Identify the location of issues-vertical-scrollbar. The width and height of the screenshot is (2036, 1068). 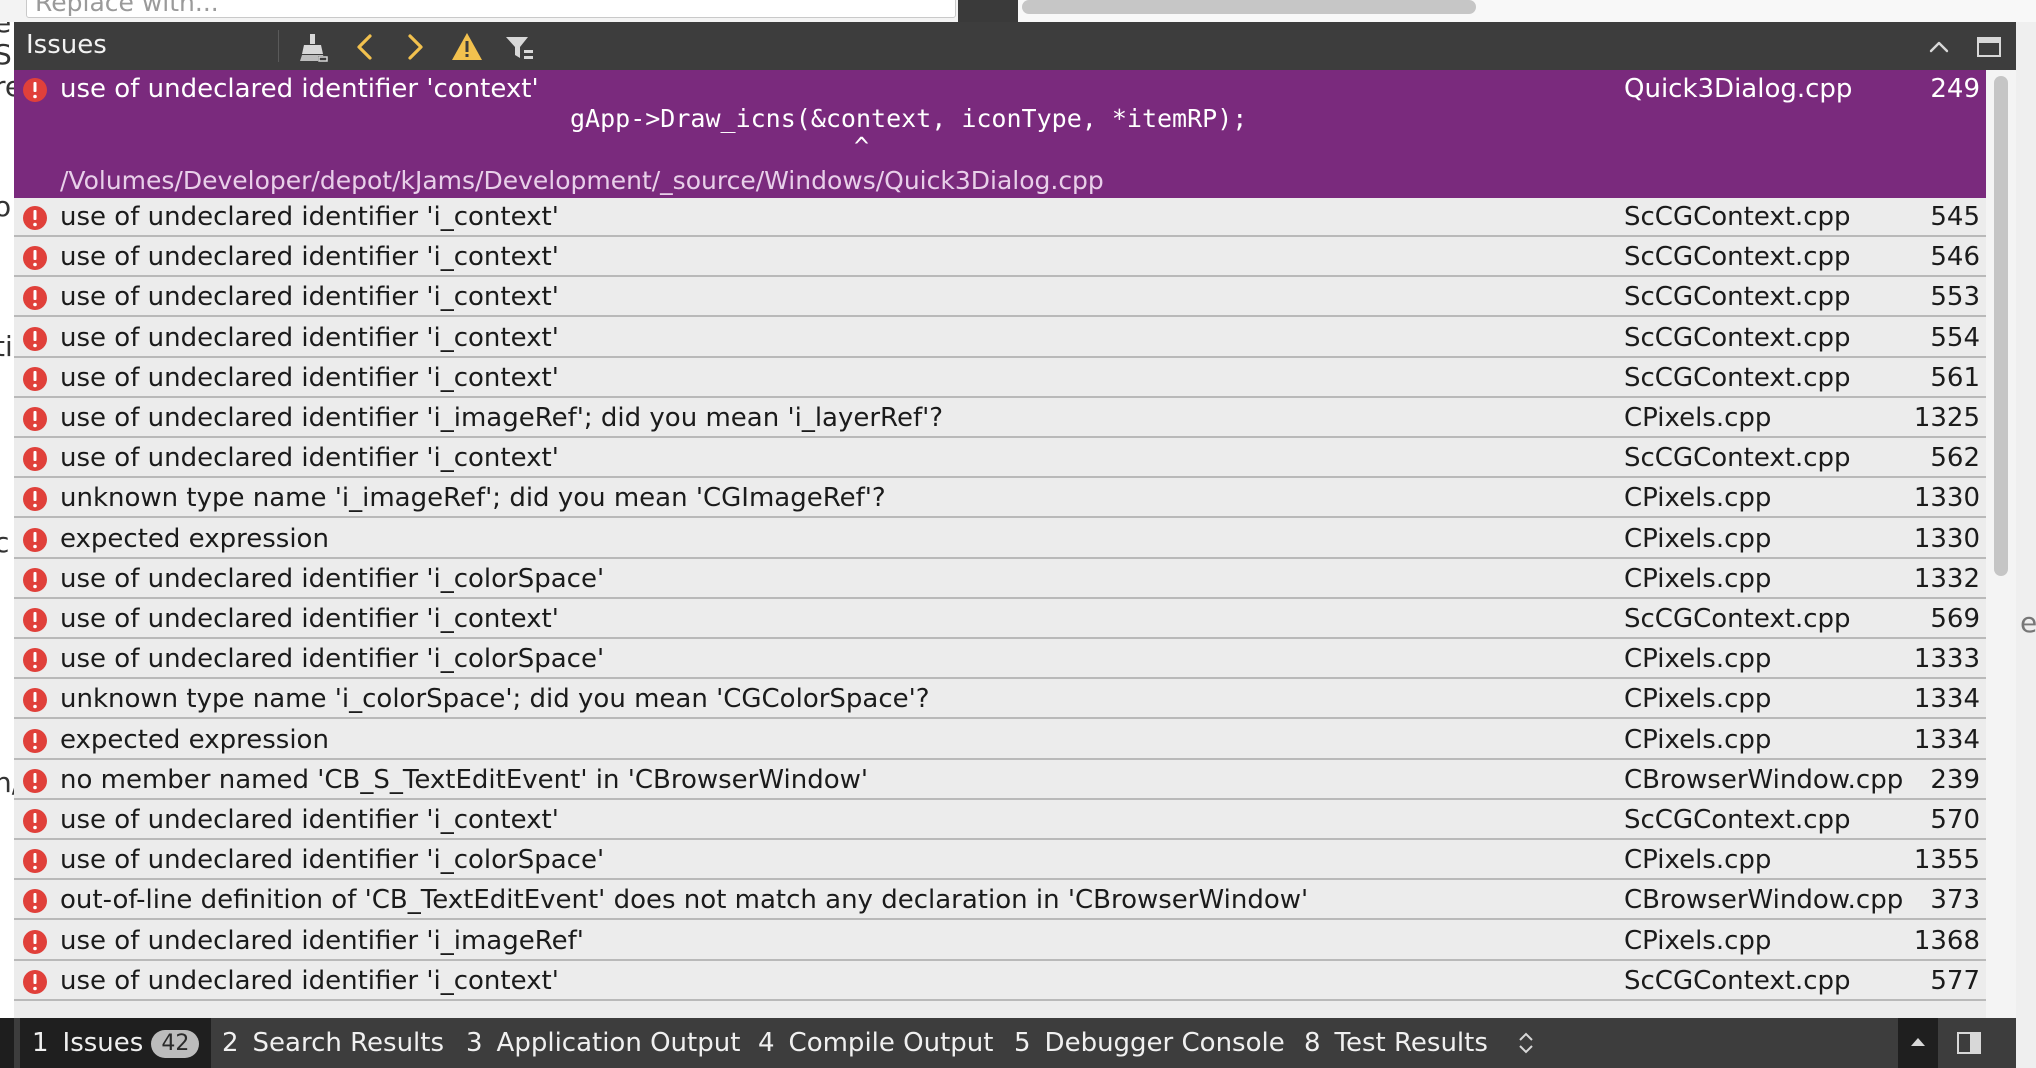
(2001, 544).